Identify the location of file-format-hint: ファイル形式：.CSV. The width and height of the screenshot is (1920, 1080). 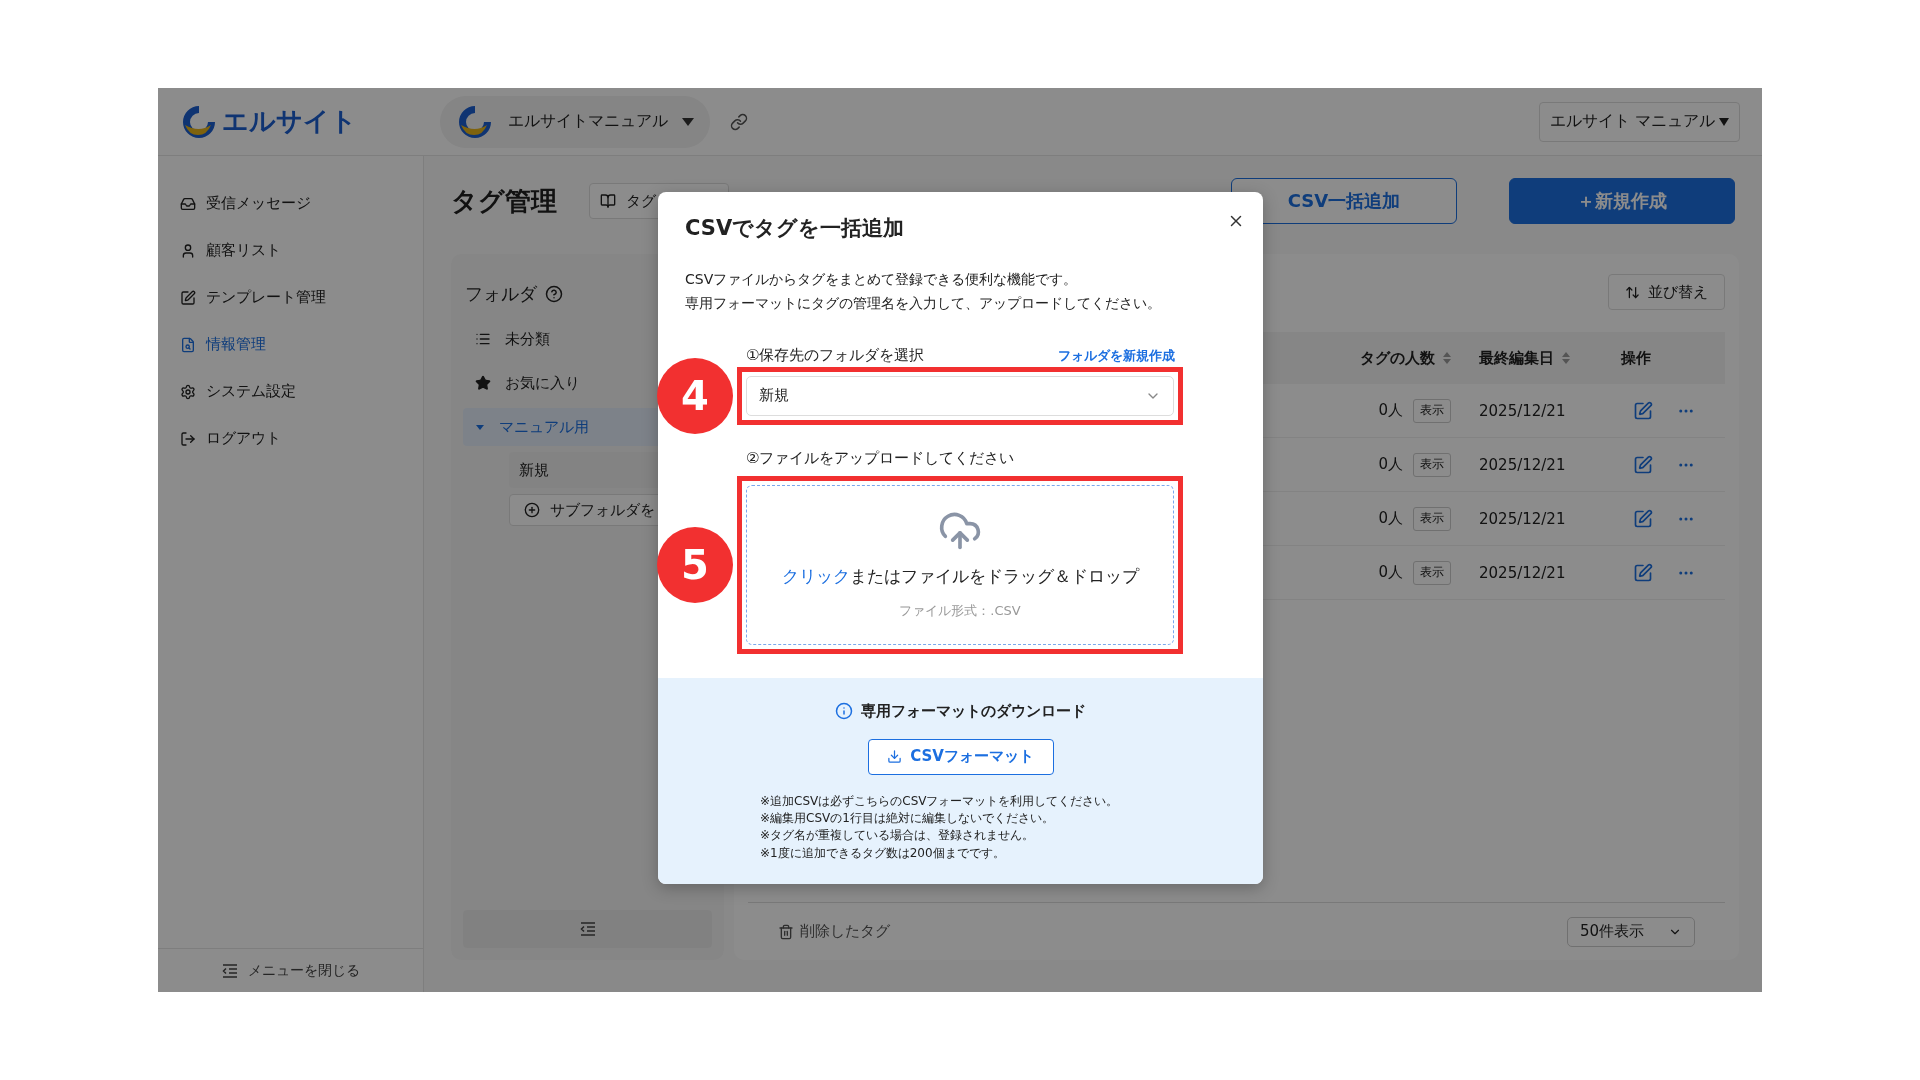
(960, 611).